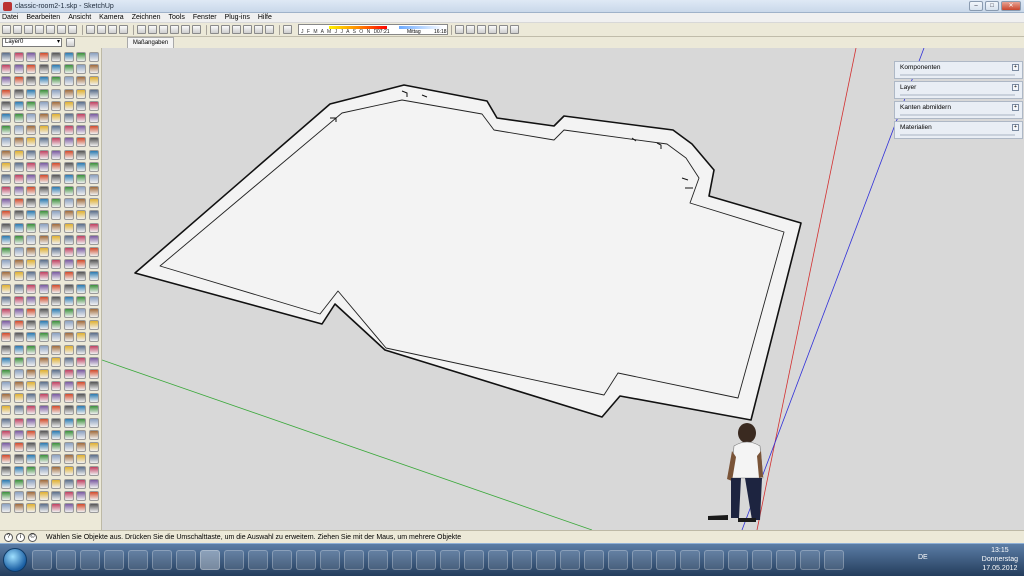 This screenshot has height=576, width=1024. I want to click on top-view-icon, so click(152, 29).